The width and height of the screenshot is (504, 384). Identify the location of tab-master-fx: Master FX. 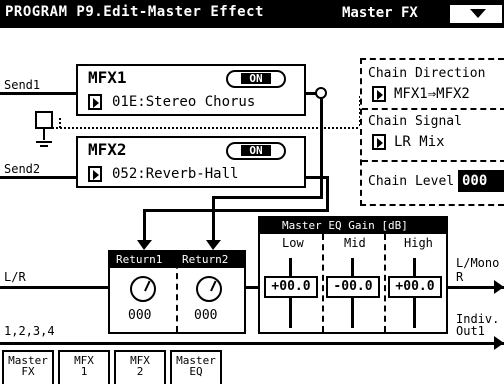
(28, 367).